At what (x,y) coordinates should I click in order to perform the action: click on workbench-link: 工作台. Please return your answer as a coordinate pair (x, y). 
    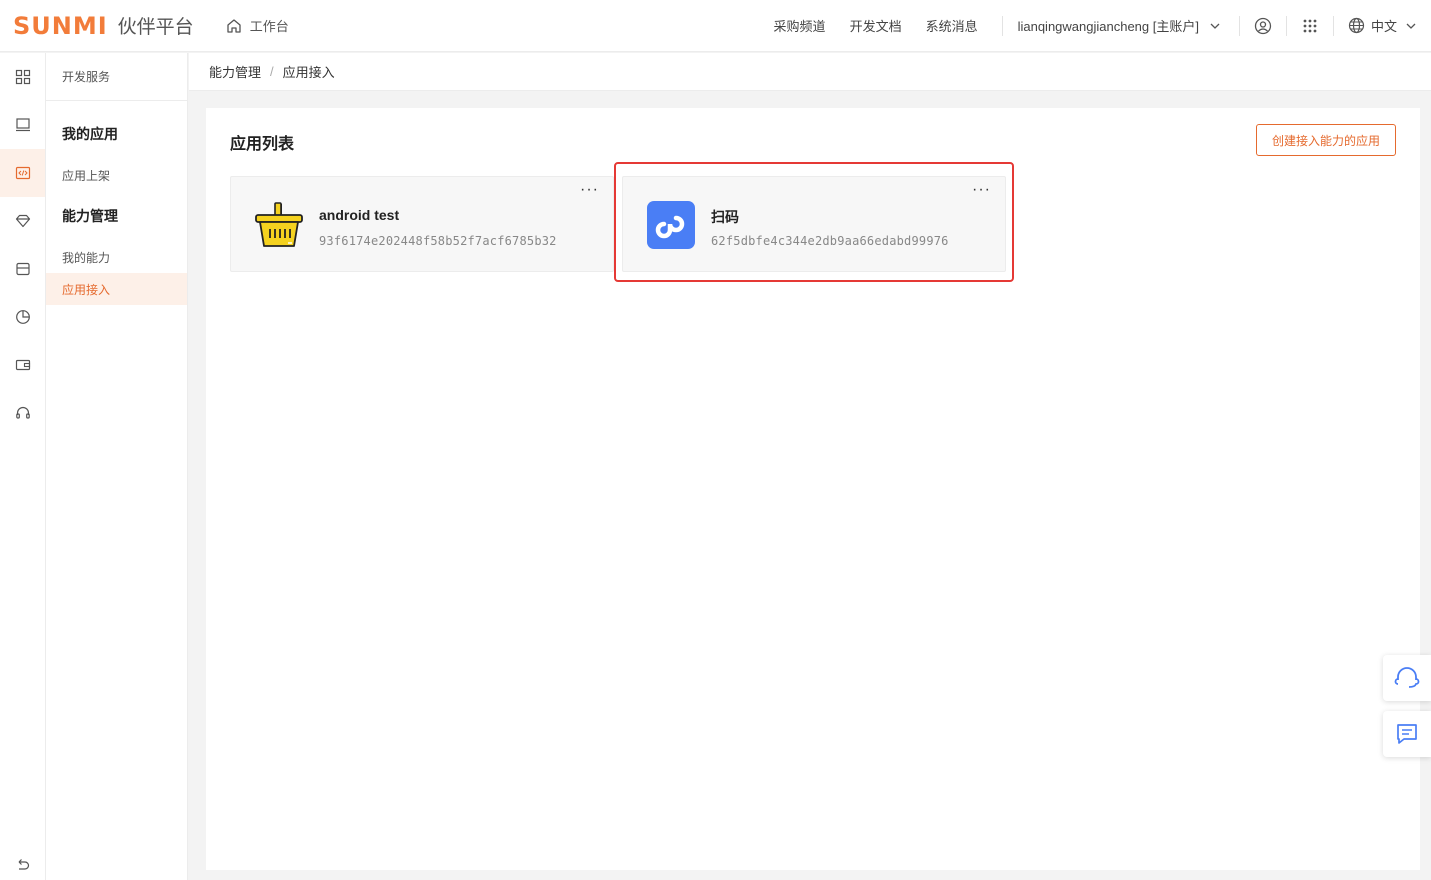
    Looking at the image, I should click on (257, 25).